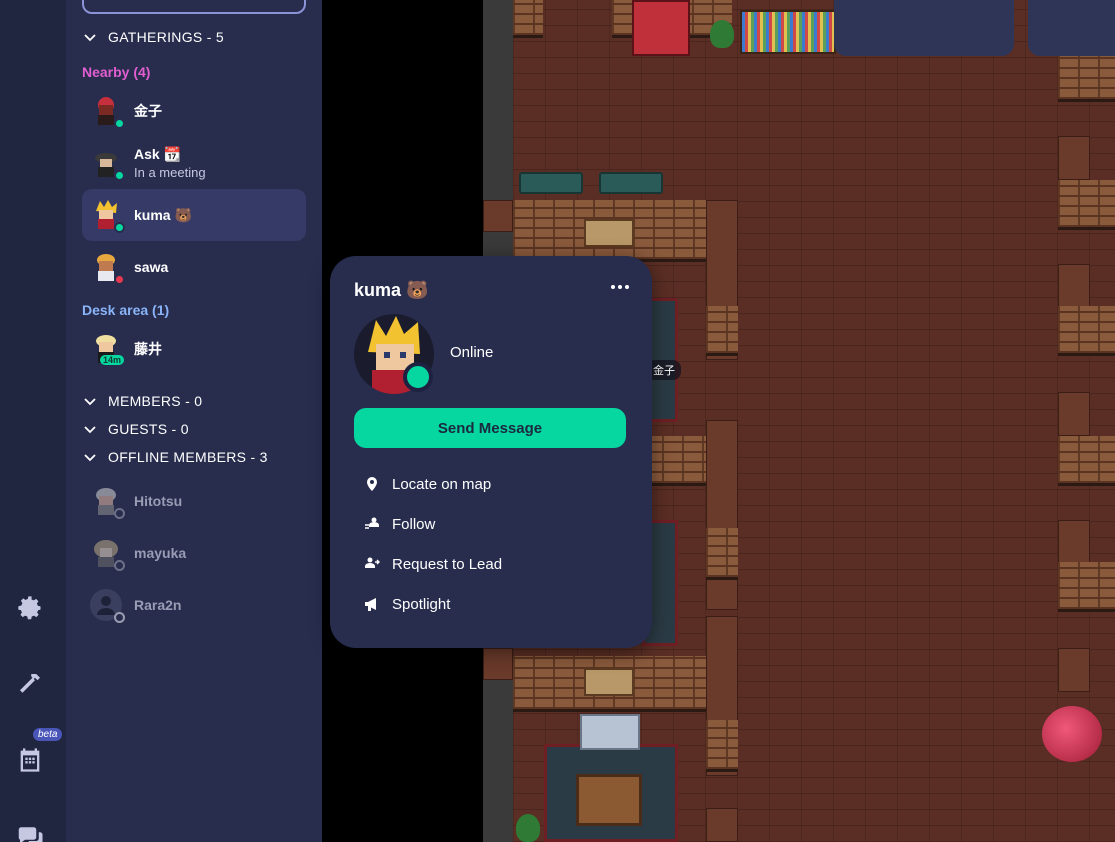 This screenshot has width=1115, height=842. I want to click on offline-participant-row: Rara2n, so click(194, 605).